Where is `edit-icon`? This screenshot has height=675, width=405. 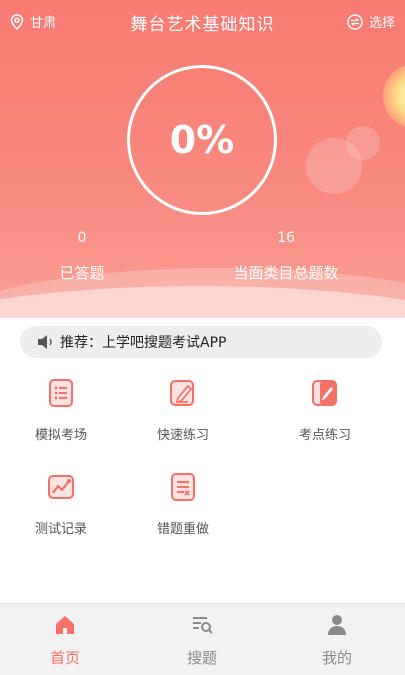 edit-icon is located at coordinates (182, 393).